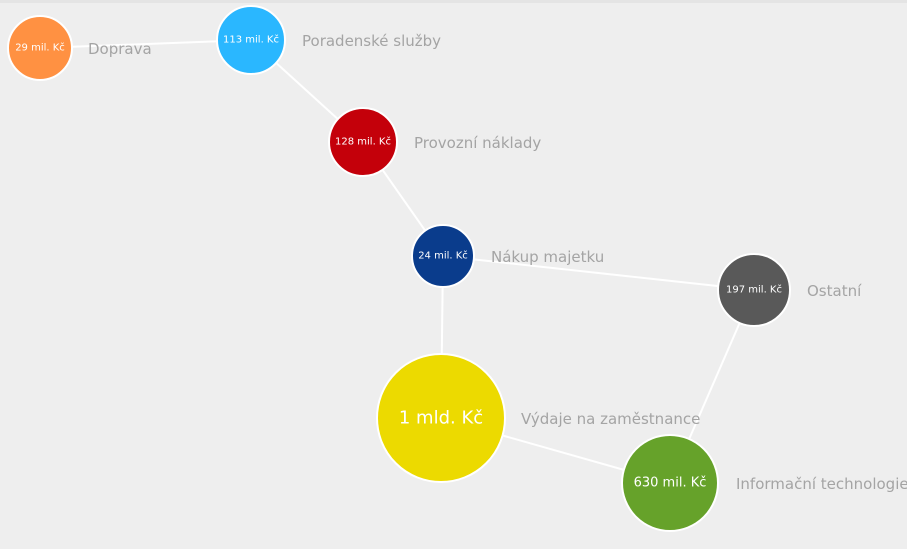 Image resolution: width=907 pixels, height=549 pixels. I want to click on node-nakup: 24 mil. Kč Nákup majetku, so click(507, 256).